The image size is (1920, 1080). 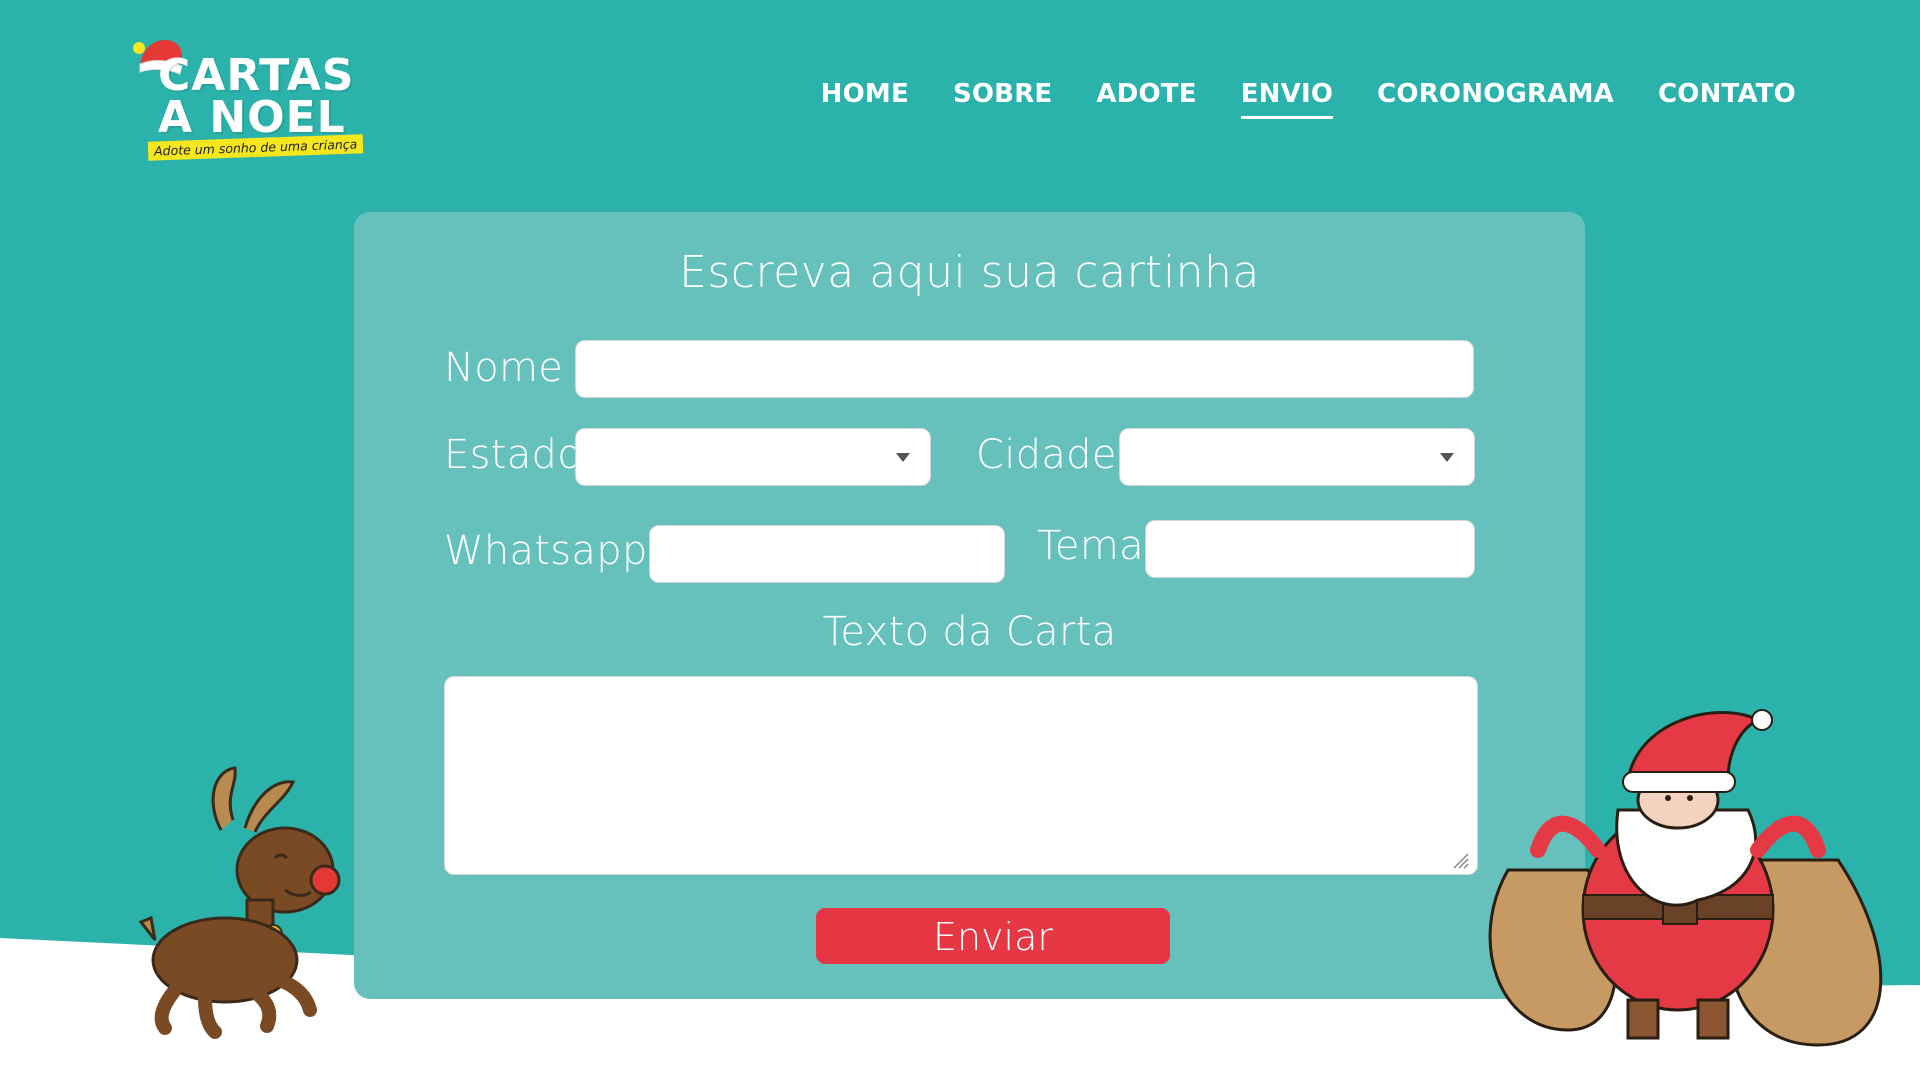 What do you see at coordinates (239, 902) in the screenshot?
I see `reindeer-illustration` at bounding box center [239, 902].